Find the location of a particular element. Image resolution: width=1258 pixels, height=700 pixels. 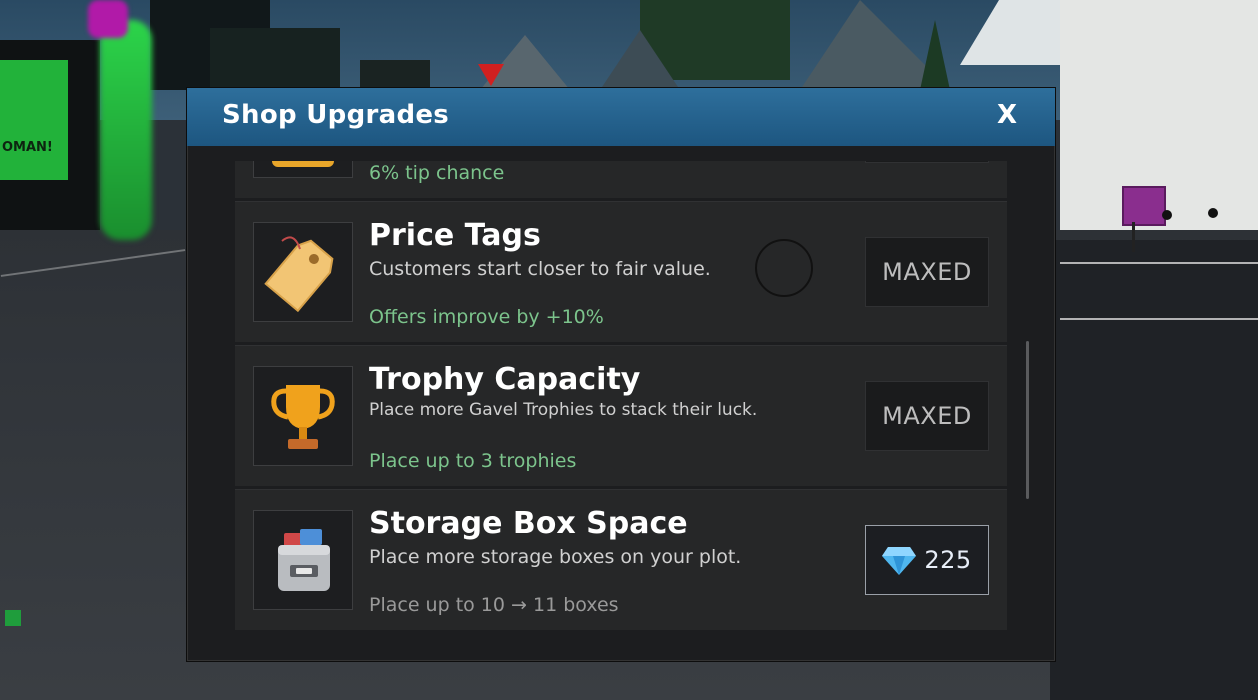

upgrade-title: Storage Box Space is located at coordinates (528, 523).